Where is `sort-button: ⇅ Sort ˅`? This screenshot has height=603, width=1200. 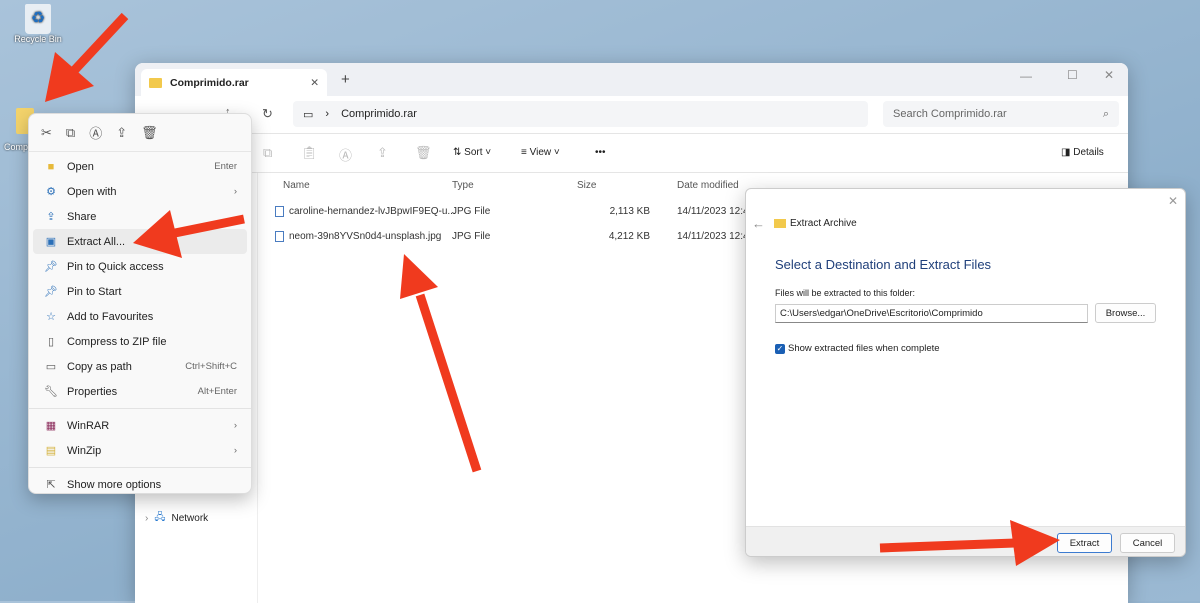 sort-button: ⇅ Sort ˅ is located at coordinates (472, 152).